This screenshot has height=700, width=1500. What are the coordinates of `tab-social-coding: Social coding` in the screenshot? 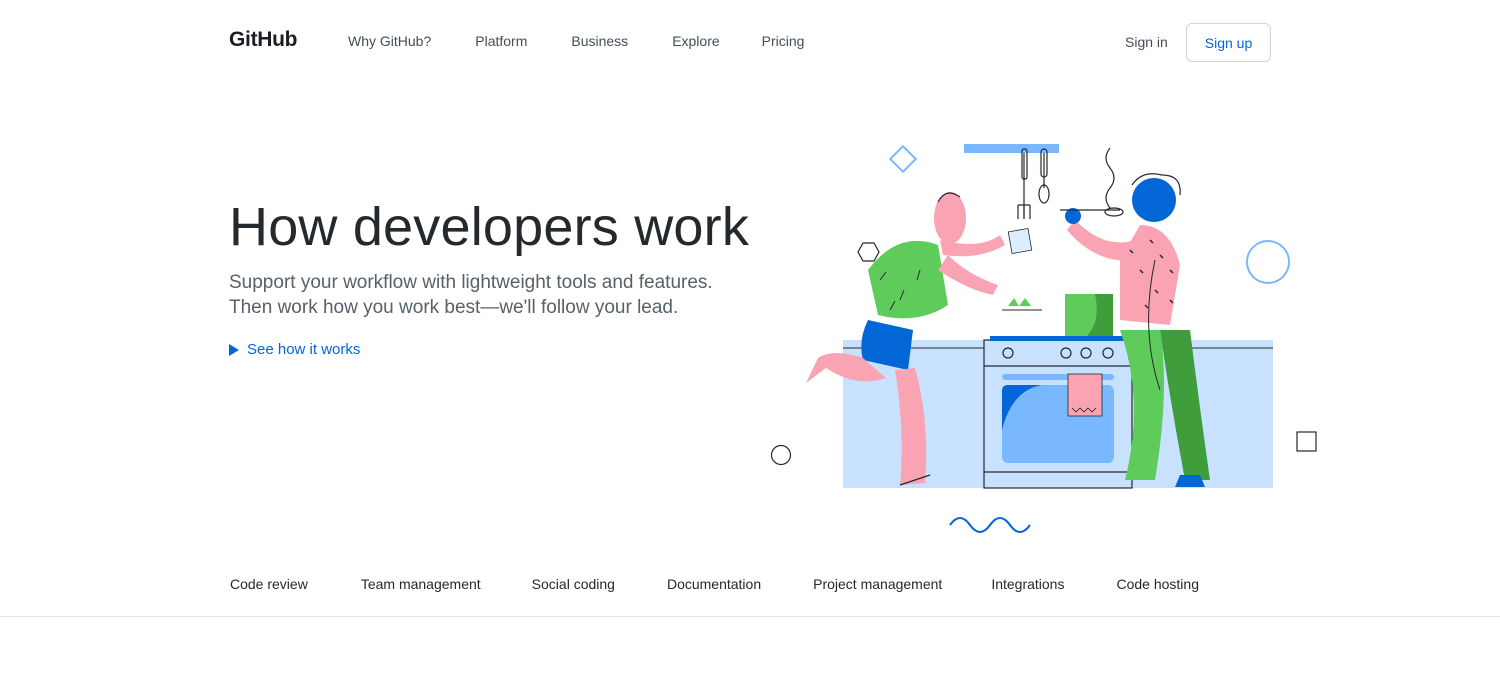 It's located at (573, 584).